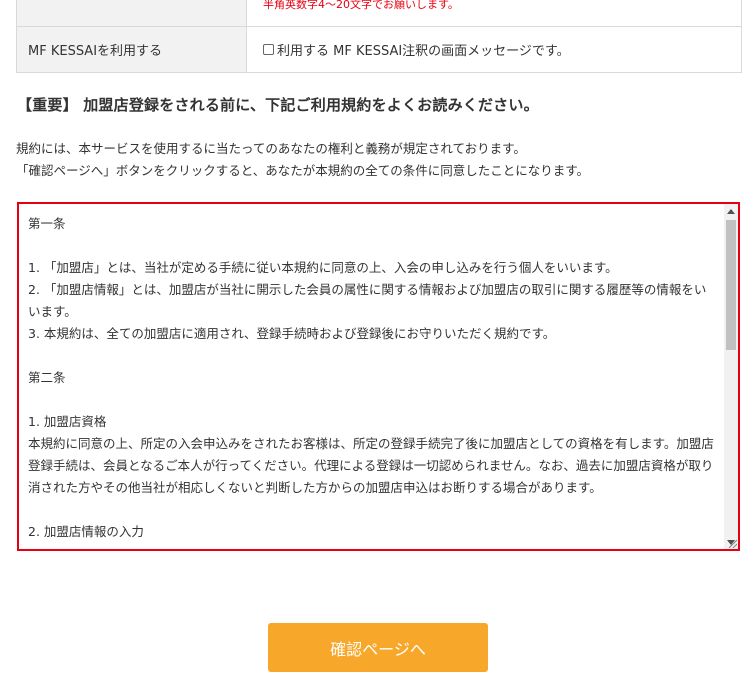 The height and width of the screenshot is (677, 755). I want to click on mf-kessai-checkbox-label: 利用する MF KESSAI注釈の画面メッセージです。, so click(416, 49).